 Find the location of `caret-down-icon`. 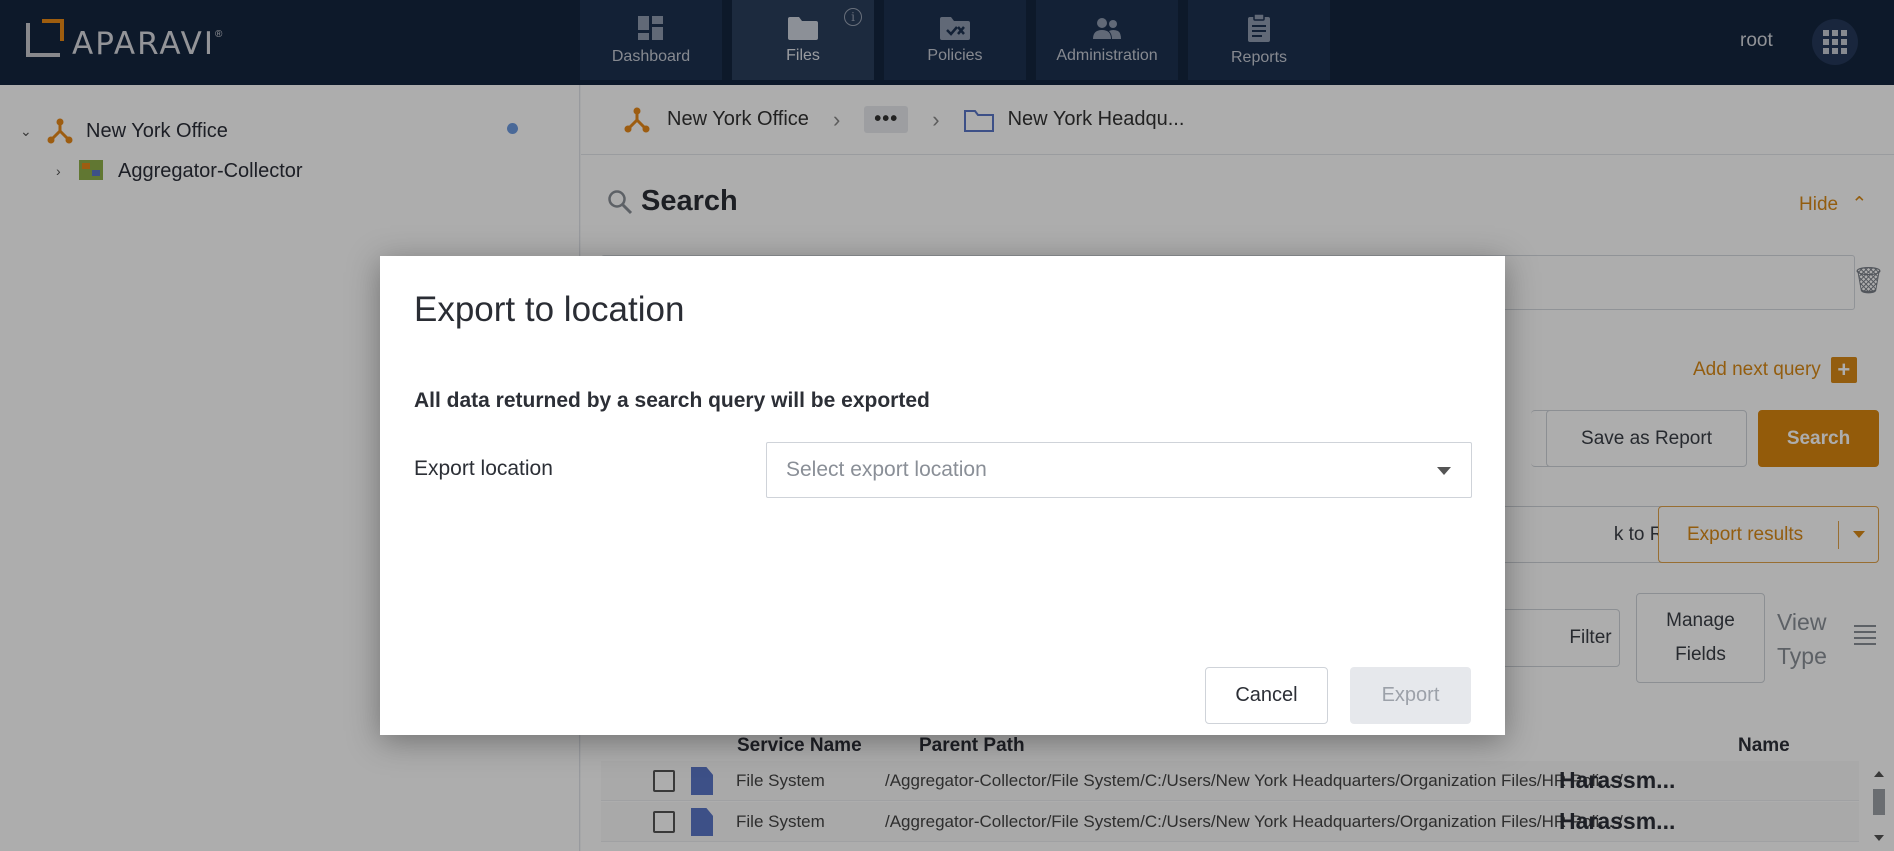

caret-down-icon is located at coordinates (1444, 471).